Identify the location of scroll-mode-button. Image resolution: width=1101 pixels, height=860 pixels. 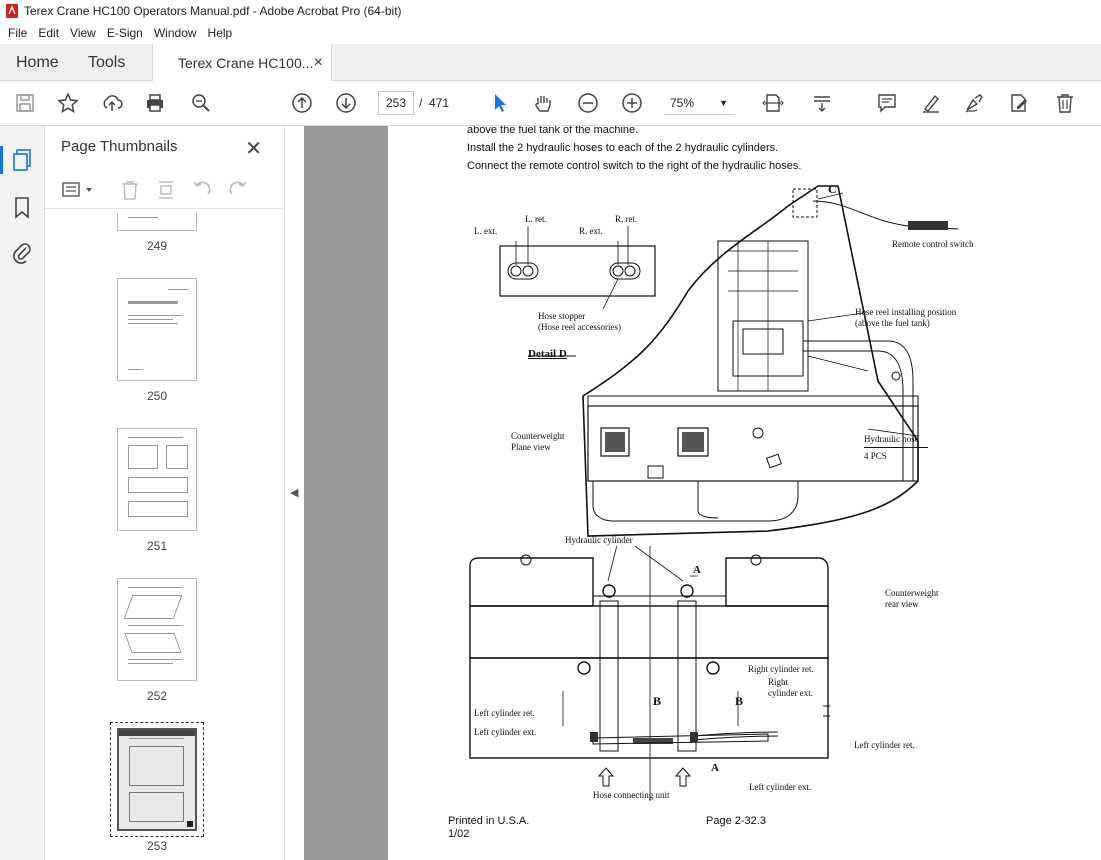
(822, 103).